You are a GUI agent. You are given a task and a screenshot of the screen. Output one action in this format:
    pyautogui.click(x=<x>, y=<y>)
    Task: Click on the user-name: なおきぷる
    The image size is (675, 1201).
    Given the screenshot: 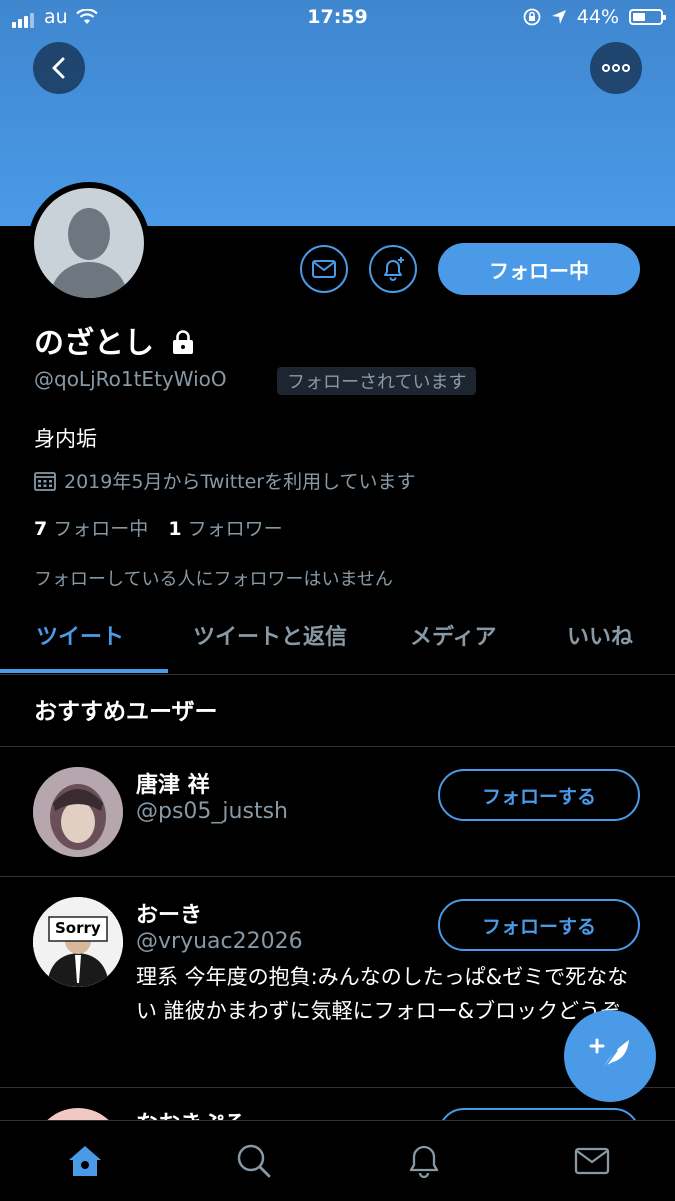 What is the action you would take?
    pyautogui.click(x=191, y=1113)
    